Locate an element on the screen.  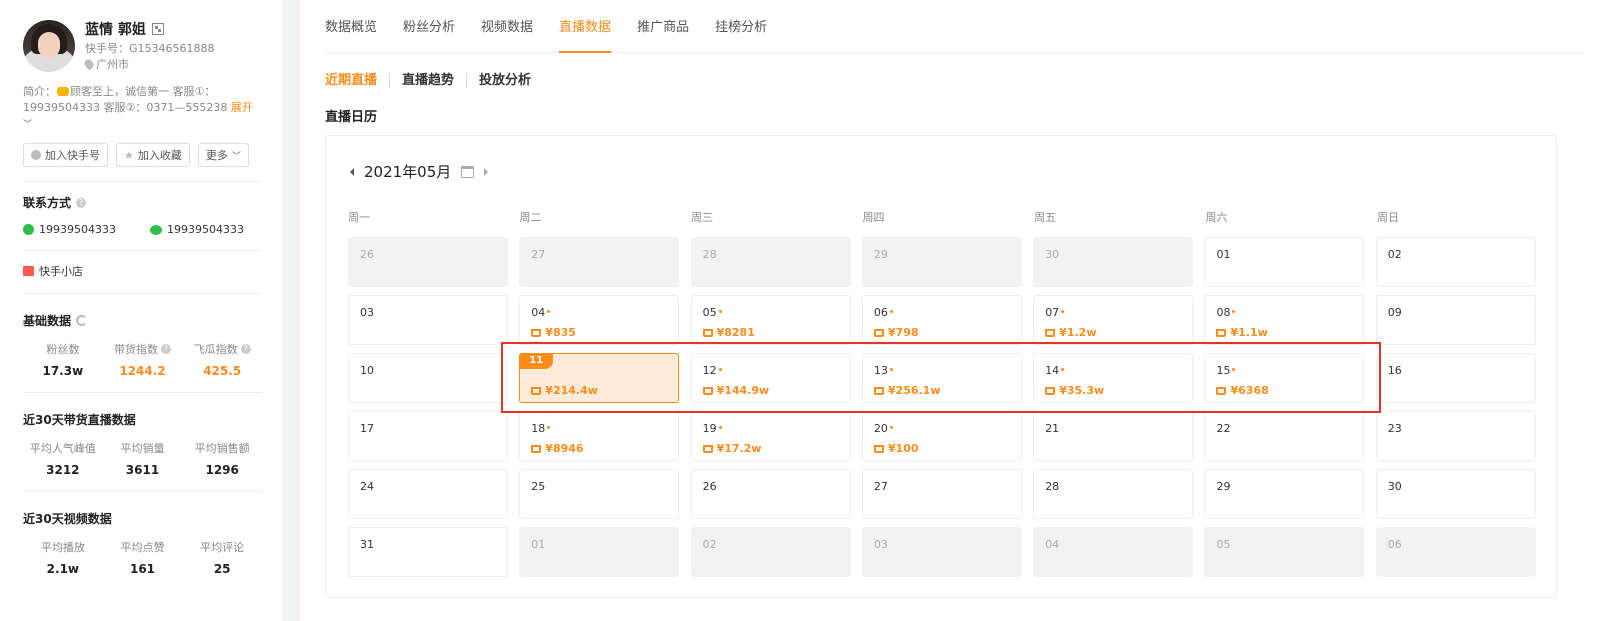
subtab-2: 投放分析 is located at coordinates (504, 81).